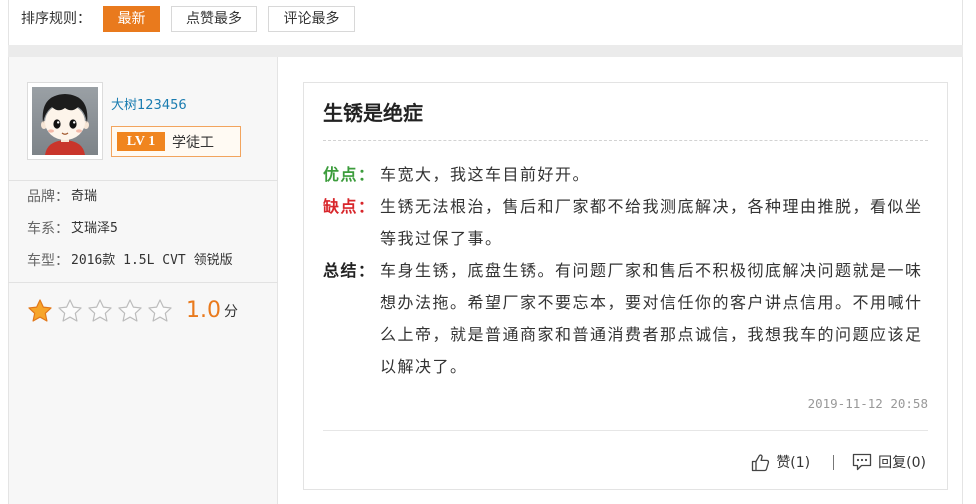 The height and width of the screenshot is (504, 976). What do you see at coordinates (56, 19) in the screenshot?
I see `sort-label: 排序规则：` at bounding box center [56, 19].